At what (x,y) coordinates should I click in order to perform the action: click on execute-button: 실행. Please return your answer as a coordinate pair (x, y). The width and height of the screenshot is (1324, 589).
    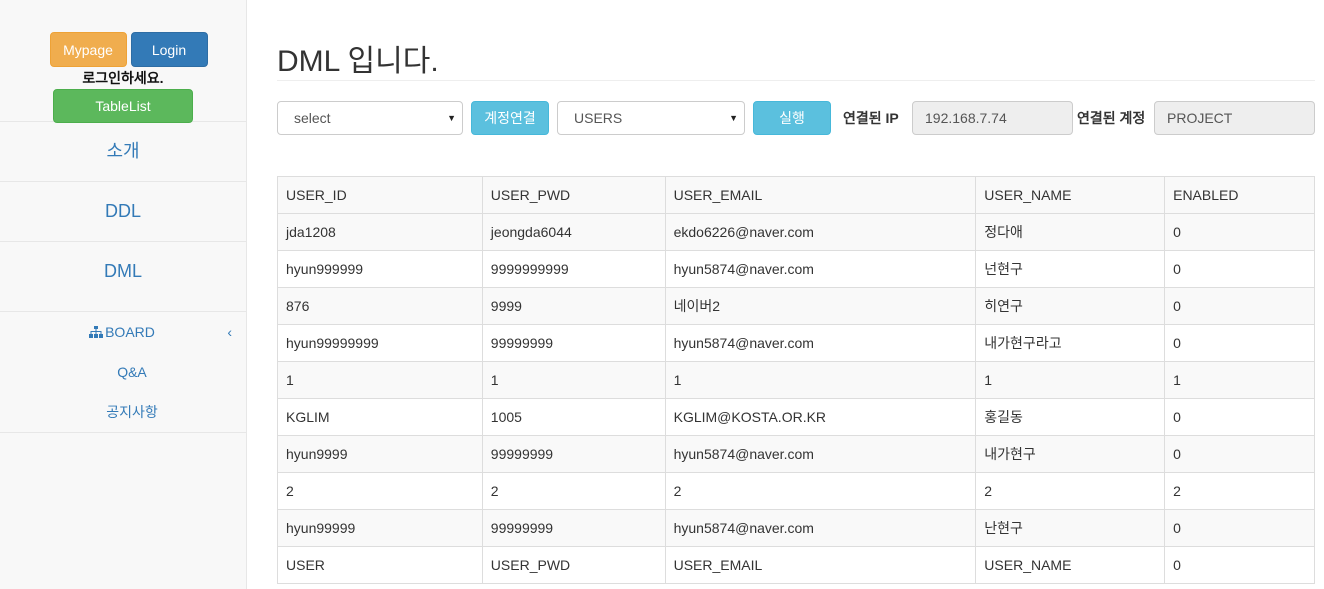
    Looking at the image, I should click on (792, 118).